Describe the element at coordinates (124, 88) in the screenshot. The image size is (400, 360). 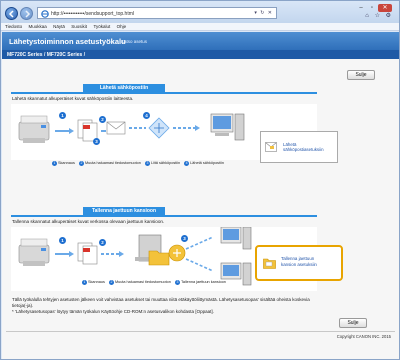
I see `email-section-title: Lähetä sähköpostiin` at that location.